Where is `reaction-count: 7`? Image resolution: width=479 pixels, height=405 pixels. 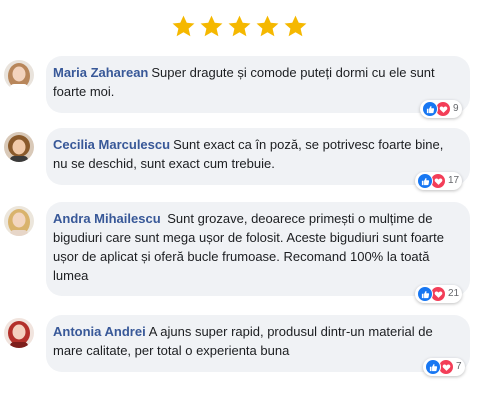
reaction-count: 7 is located at coordinates (459, 366).